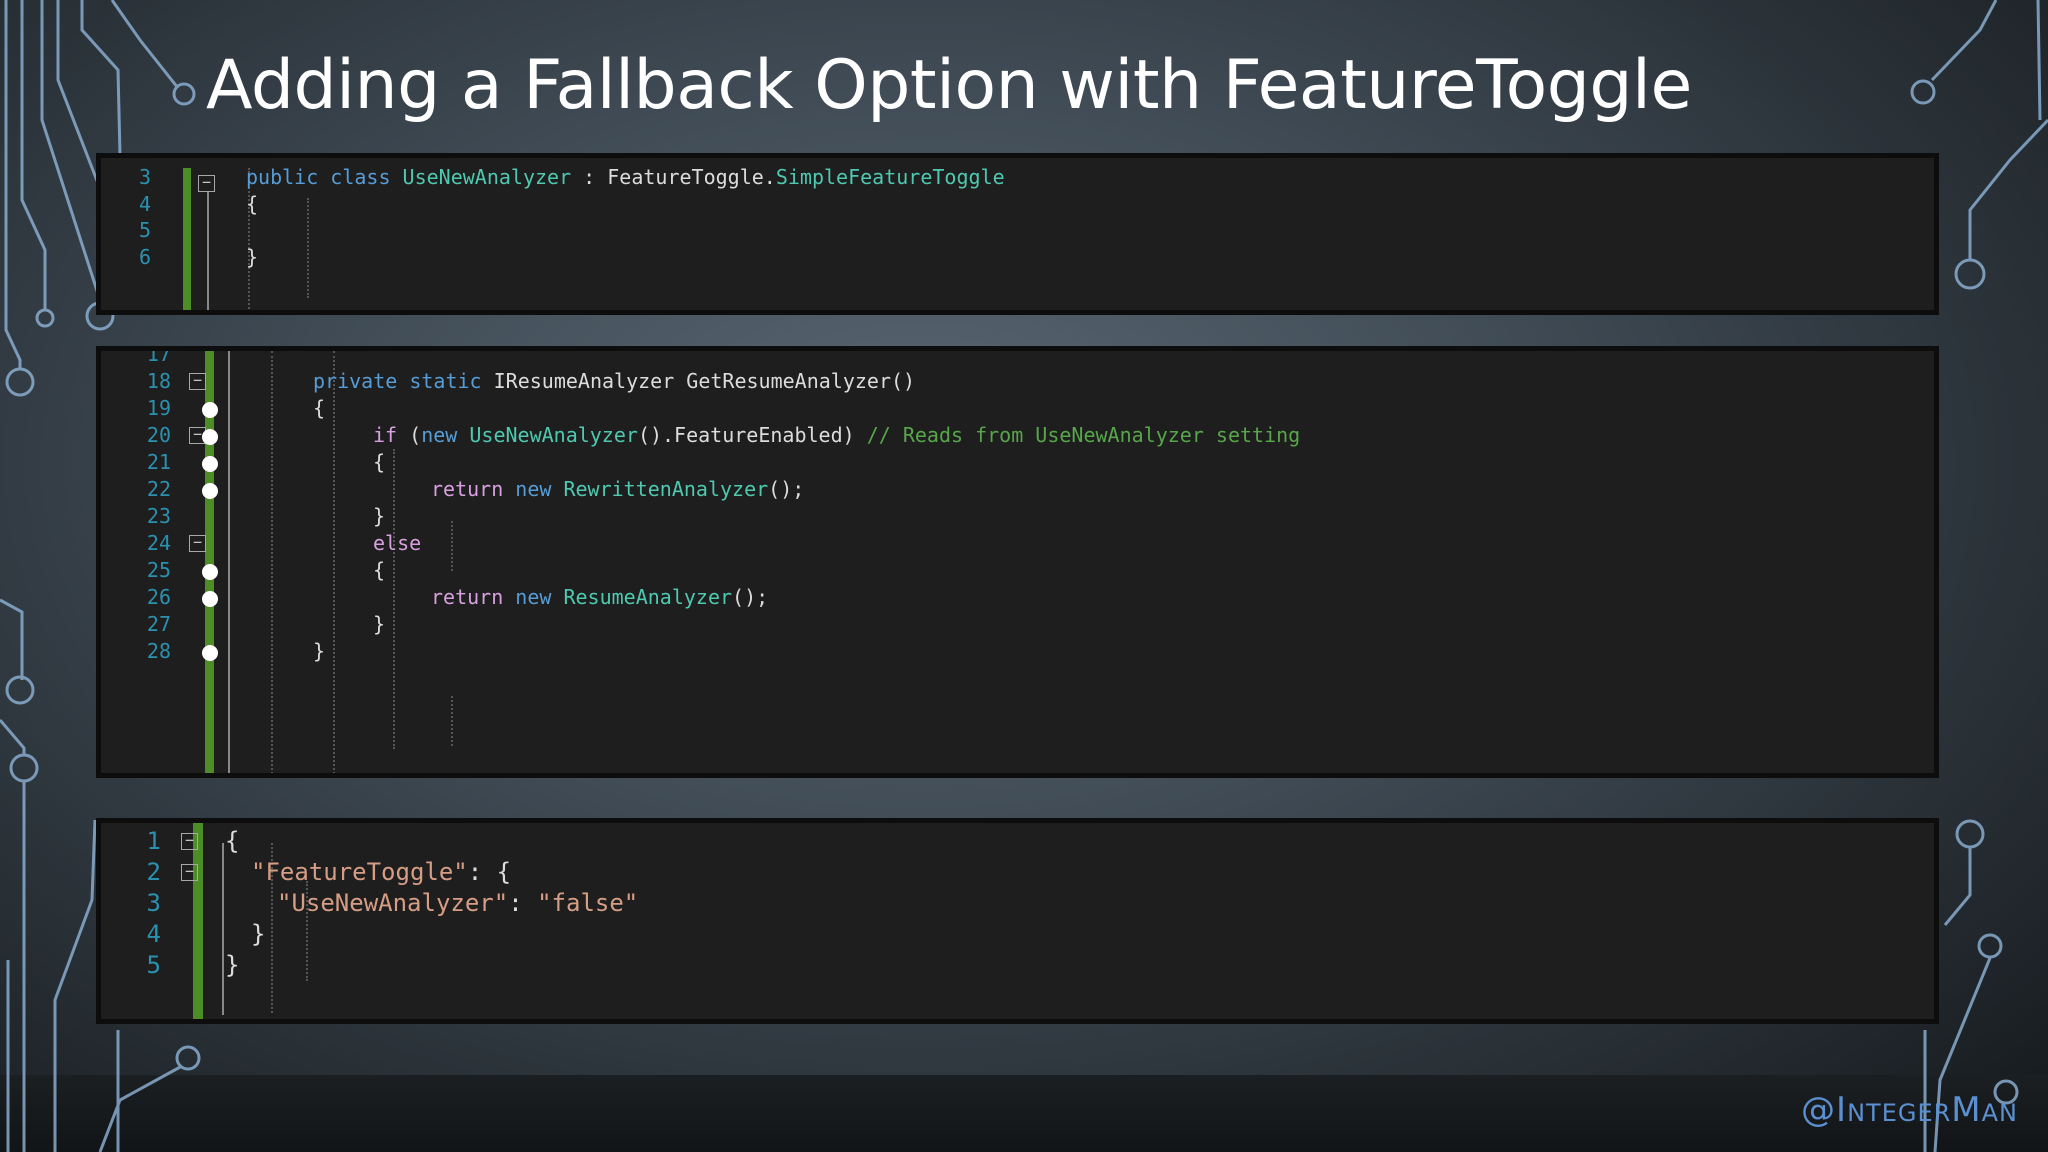 This screenshot has height=1152, width=2048. I want to click on code-line: 17, so click(1017, 357).